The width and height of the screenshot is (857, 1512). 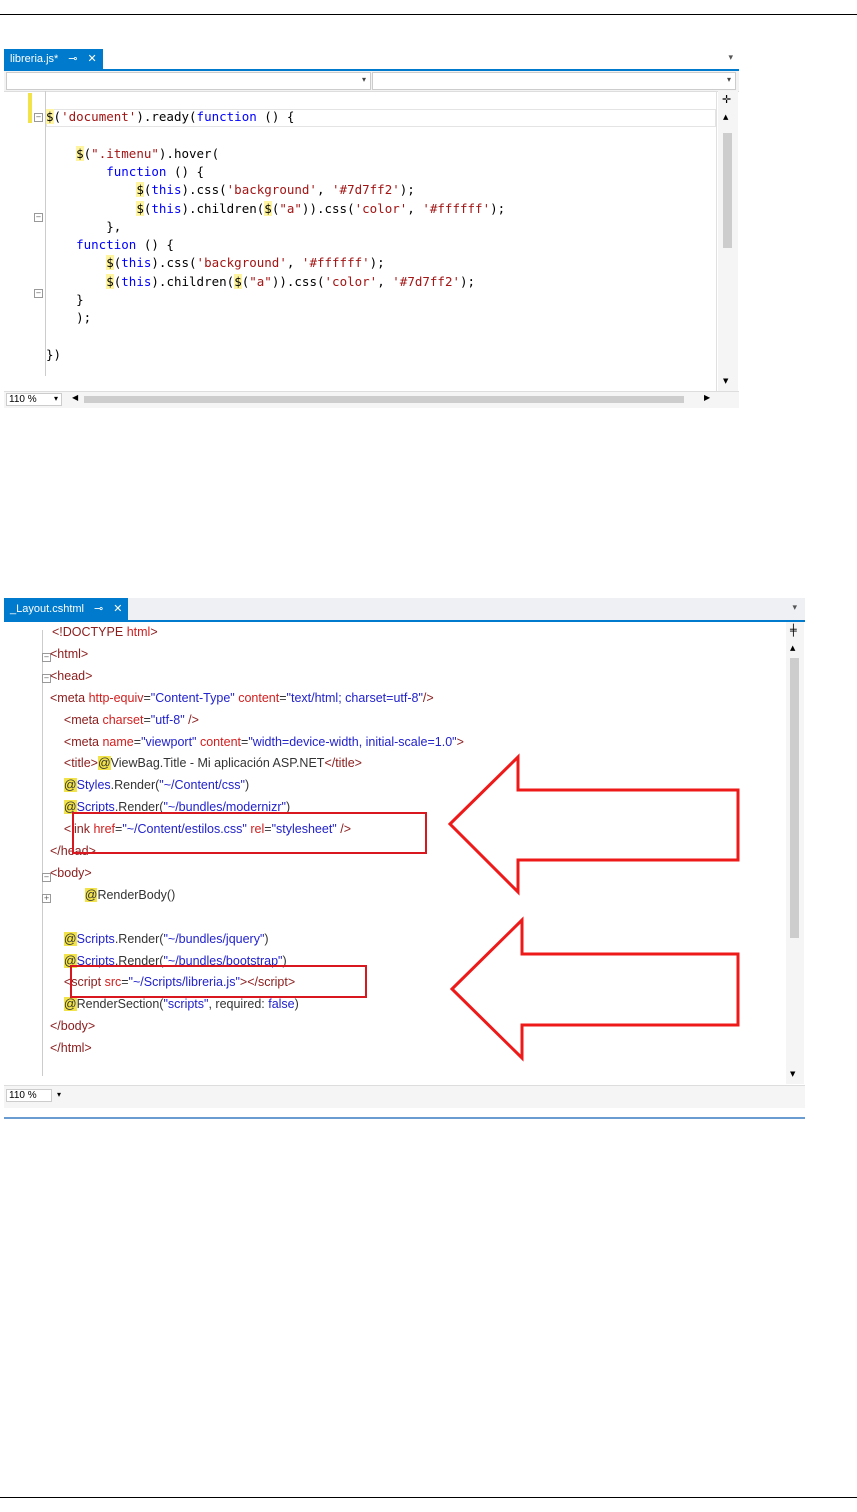 What do you see at coordinates (84, 226) in the screenshot?
I see `code-line: },` at bounding box center [84, 226].